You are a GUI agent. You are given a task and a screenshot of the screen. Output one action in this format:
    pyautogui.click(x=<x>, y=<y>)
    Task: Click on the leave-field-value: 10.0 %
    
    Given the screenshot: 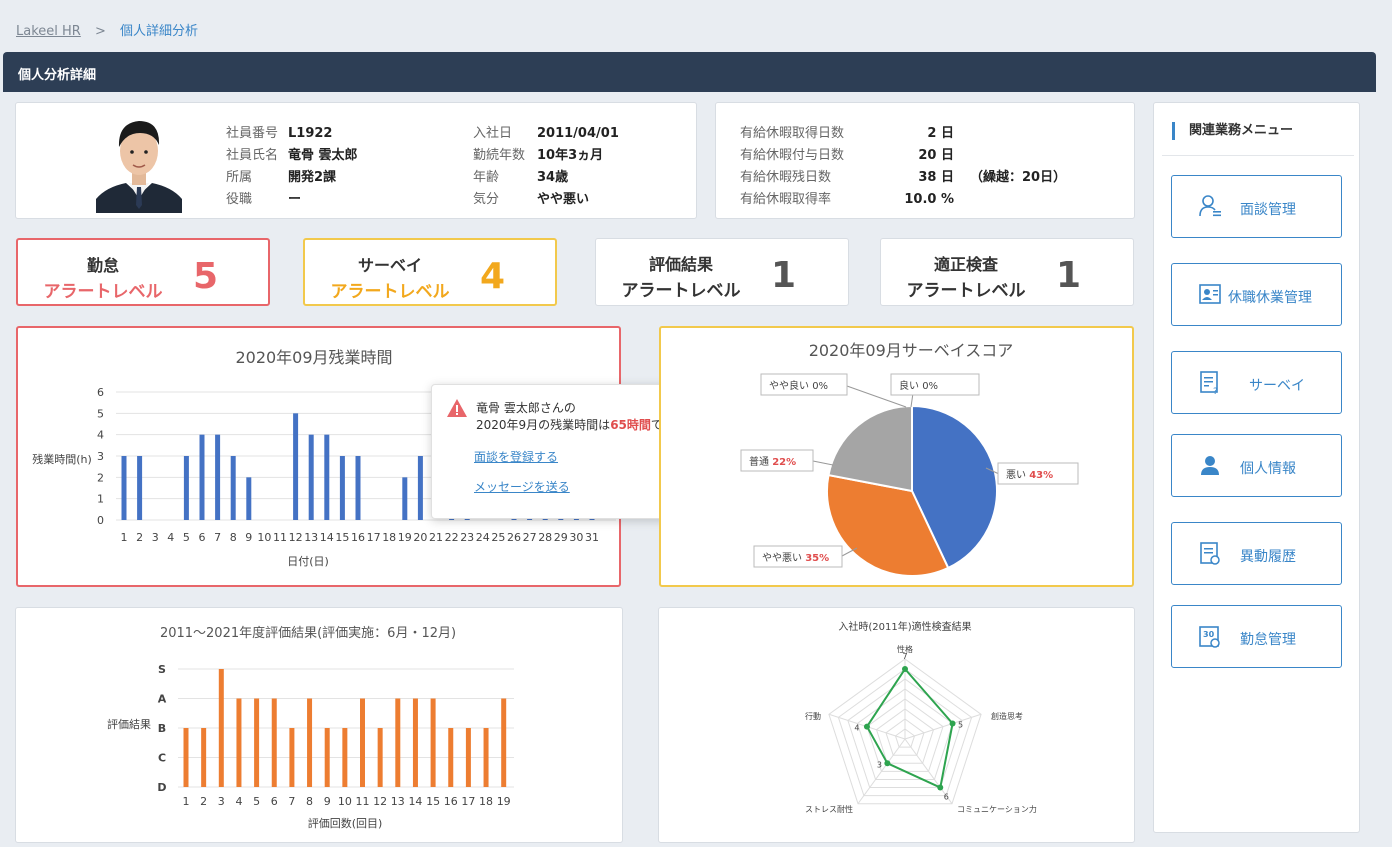 What is the action you would take?
    pyautogui.click(x=929, y=199)
    